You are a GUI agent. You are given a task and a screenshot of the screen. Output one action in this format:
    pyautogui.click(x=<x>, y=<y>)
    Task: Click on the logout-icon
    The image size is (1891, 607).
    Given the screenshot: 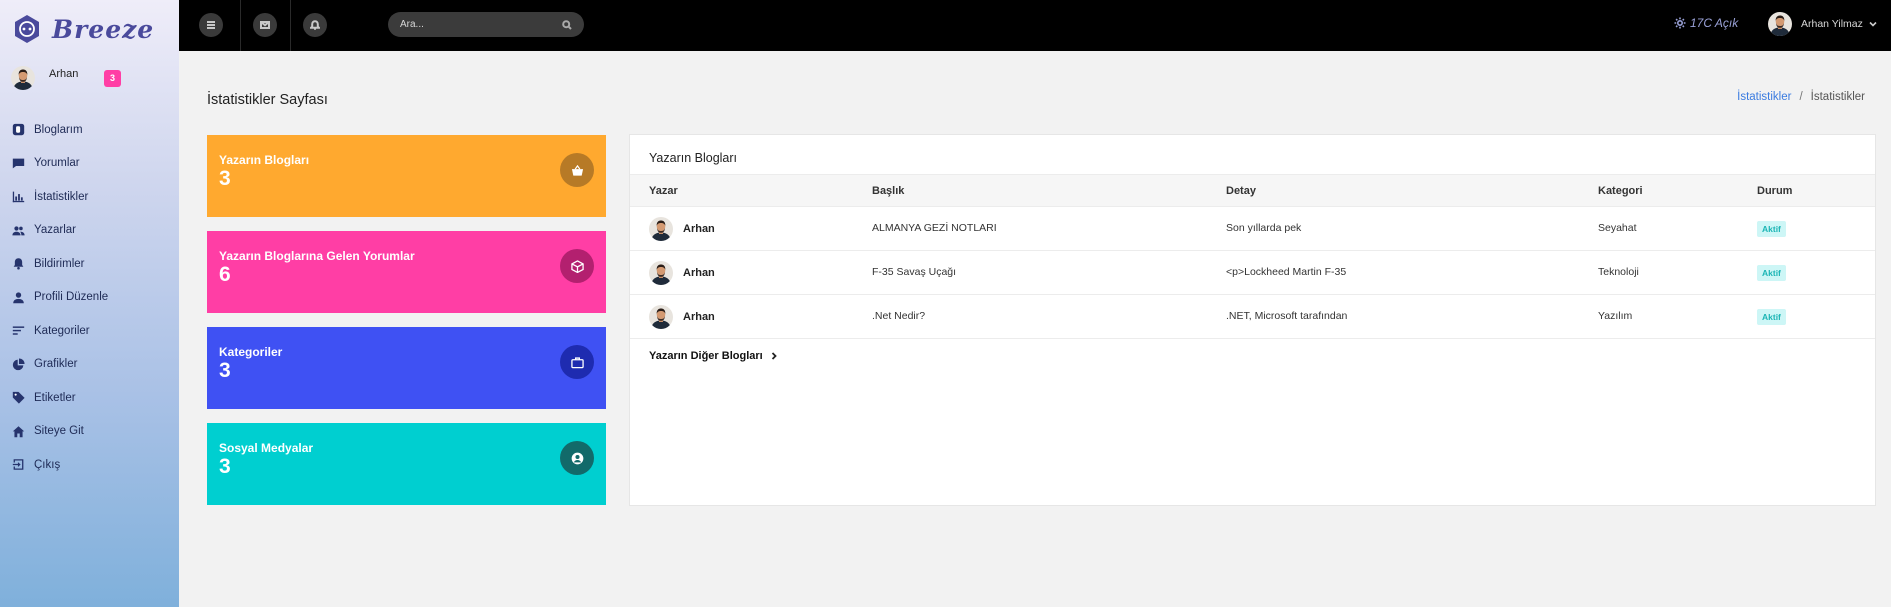 What is the action you would take?
    pyautogui.click(x=18, y=465)
    